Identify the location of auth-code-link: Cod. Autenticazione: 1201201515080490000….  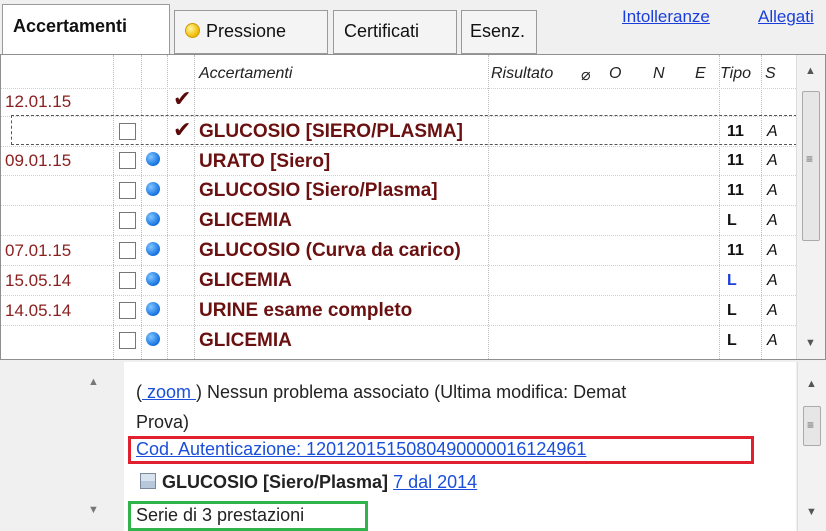
(361, 449).